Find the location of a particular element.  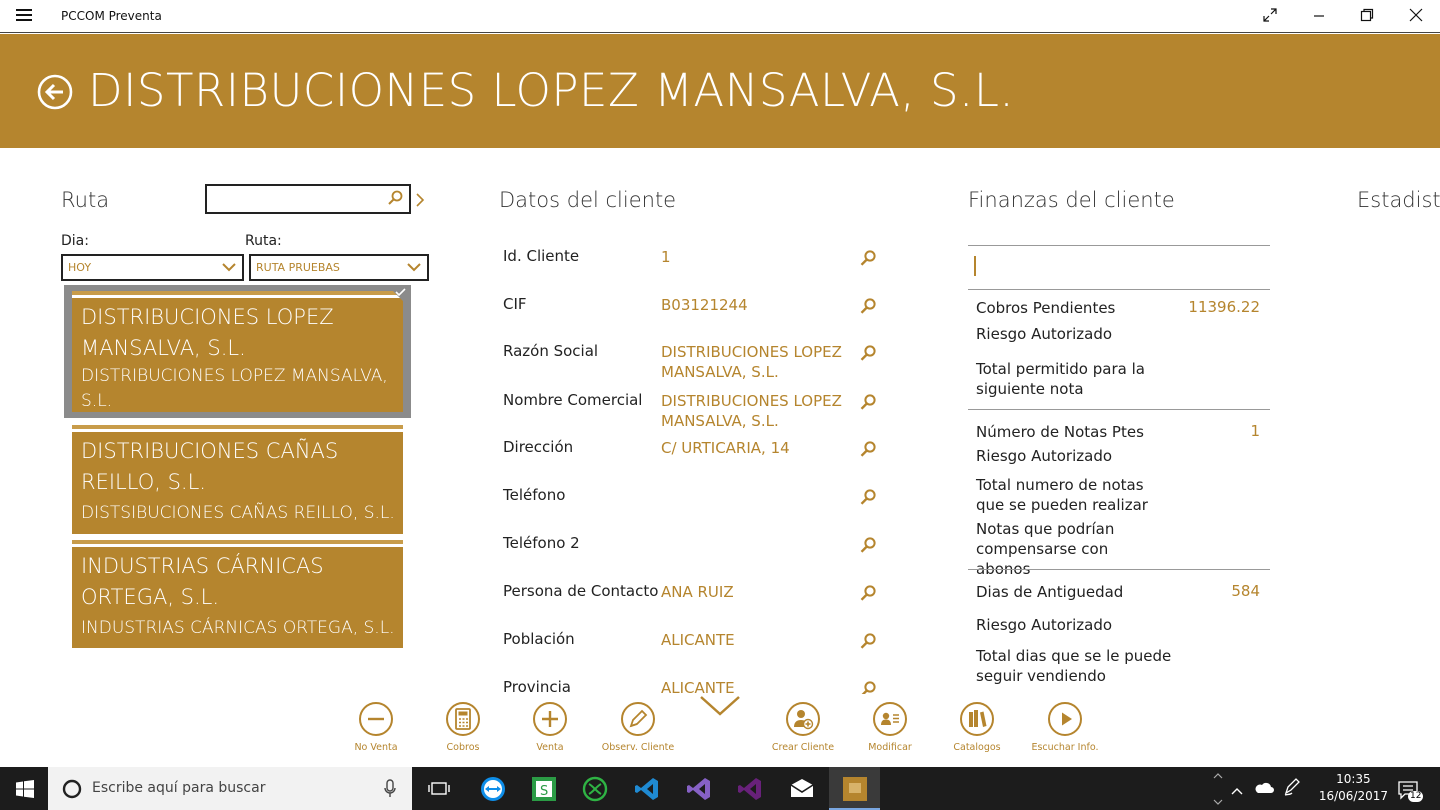

client-card-subtitle: INDUSTRIAS CÁRNICAS ORTEGA, S.L. is located at coordinates (238, 628).